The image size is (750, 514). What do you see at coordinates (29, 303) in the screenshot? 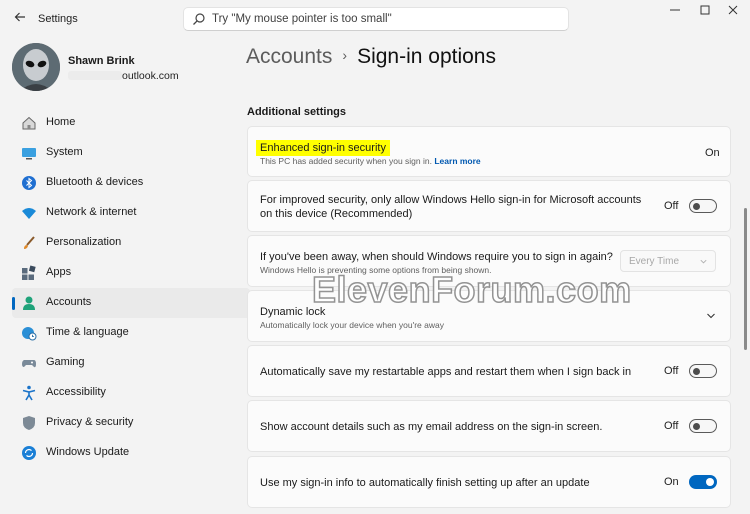
I see `accounts-icon` at bounding box center [29, 303].